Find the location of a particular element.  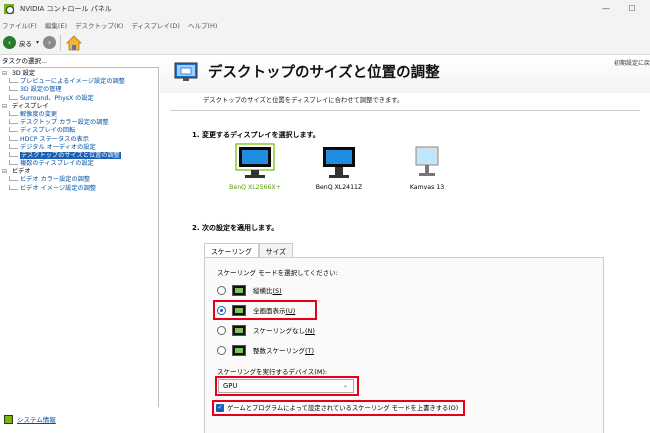

menu-display: ディスプレイ(D) is located at coordinates (155, 25).